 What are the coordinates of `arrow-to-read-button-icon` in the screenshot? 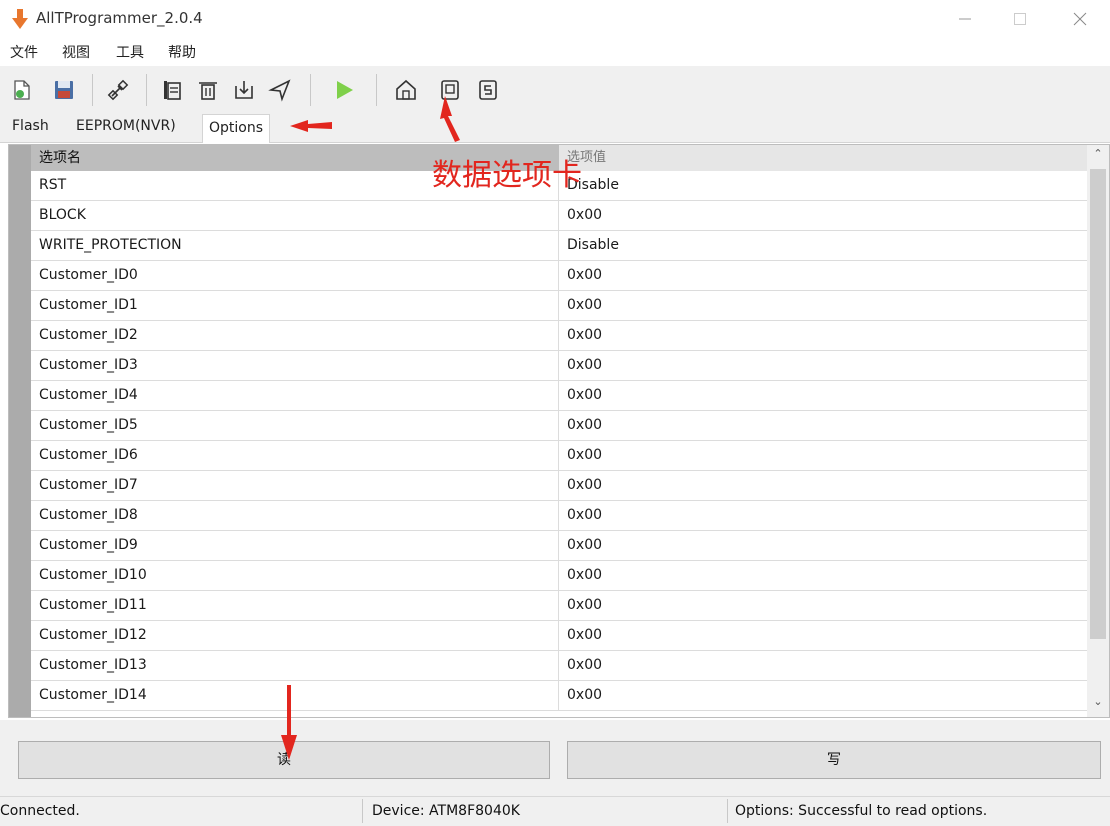 It's located at (289, 722).